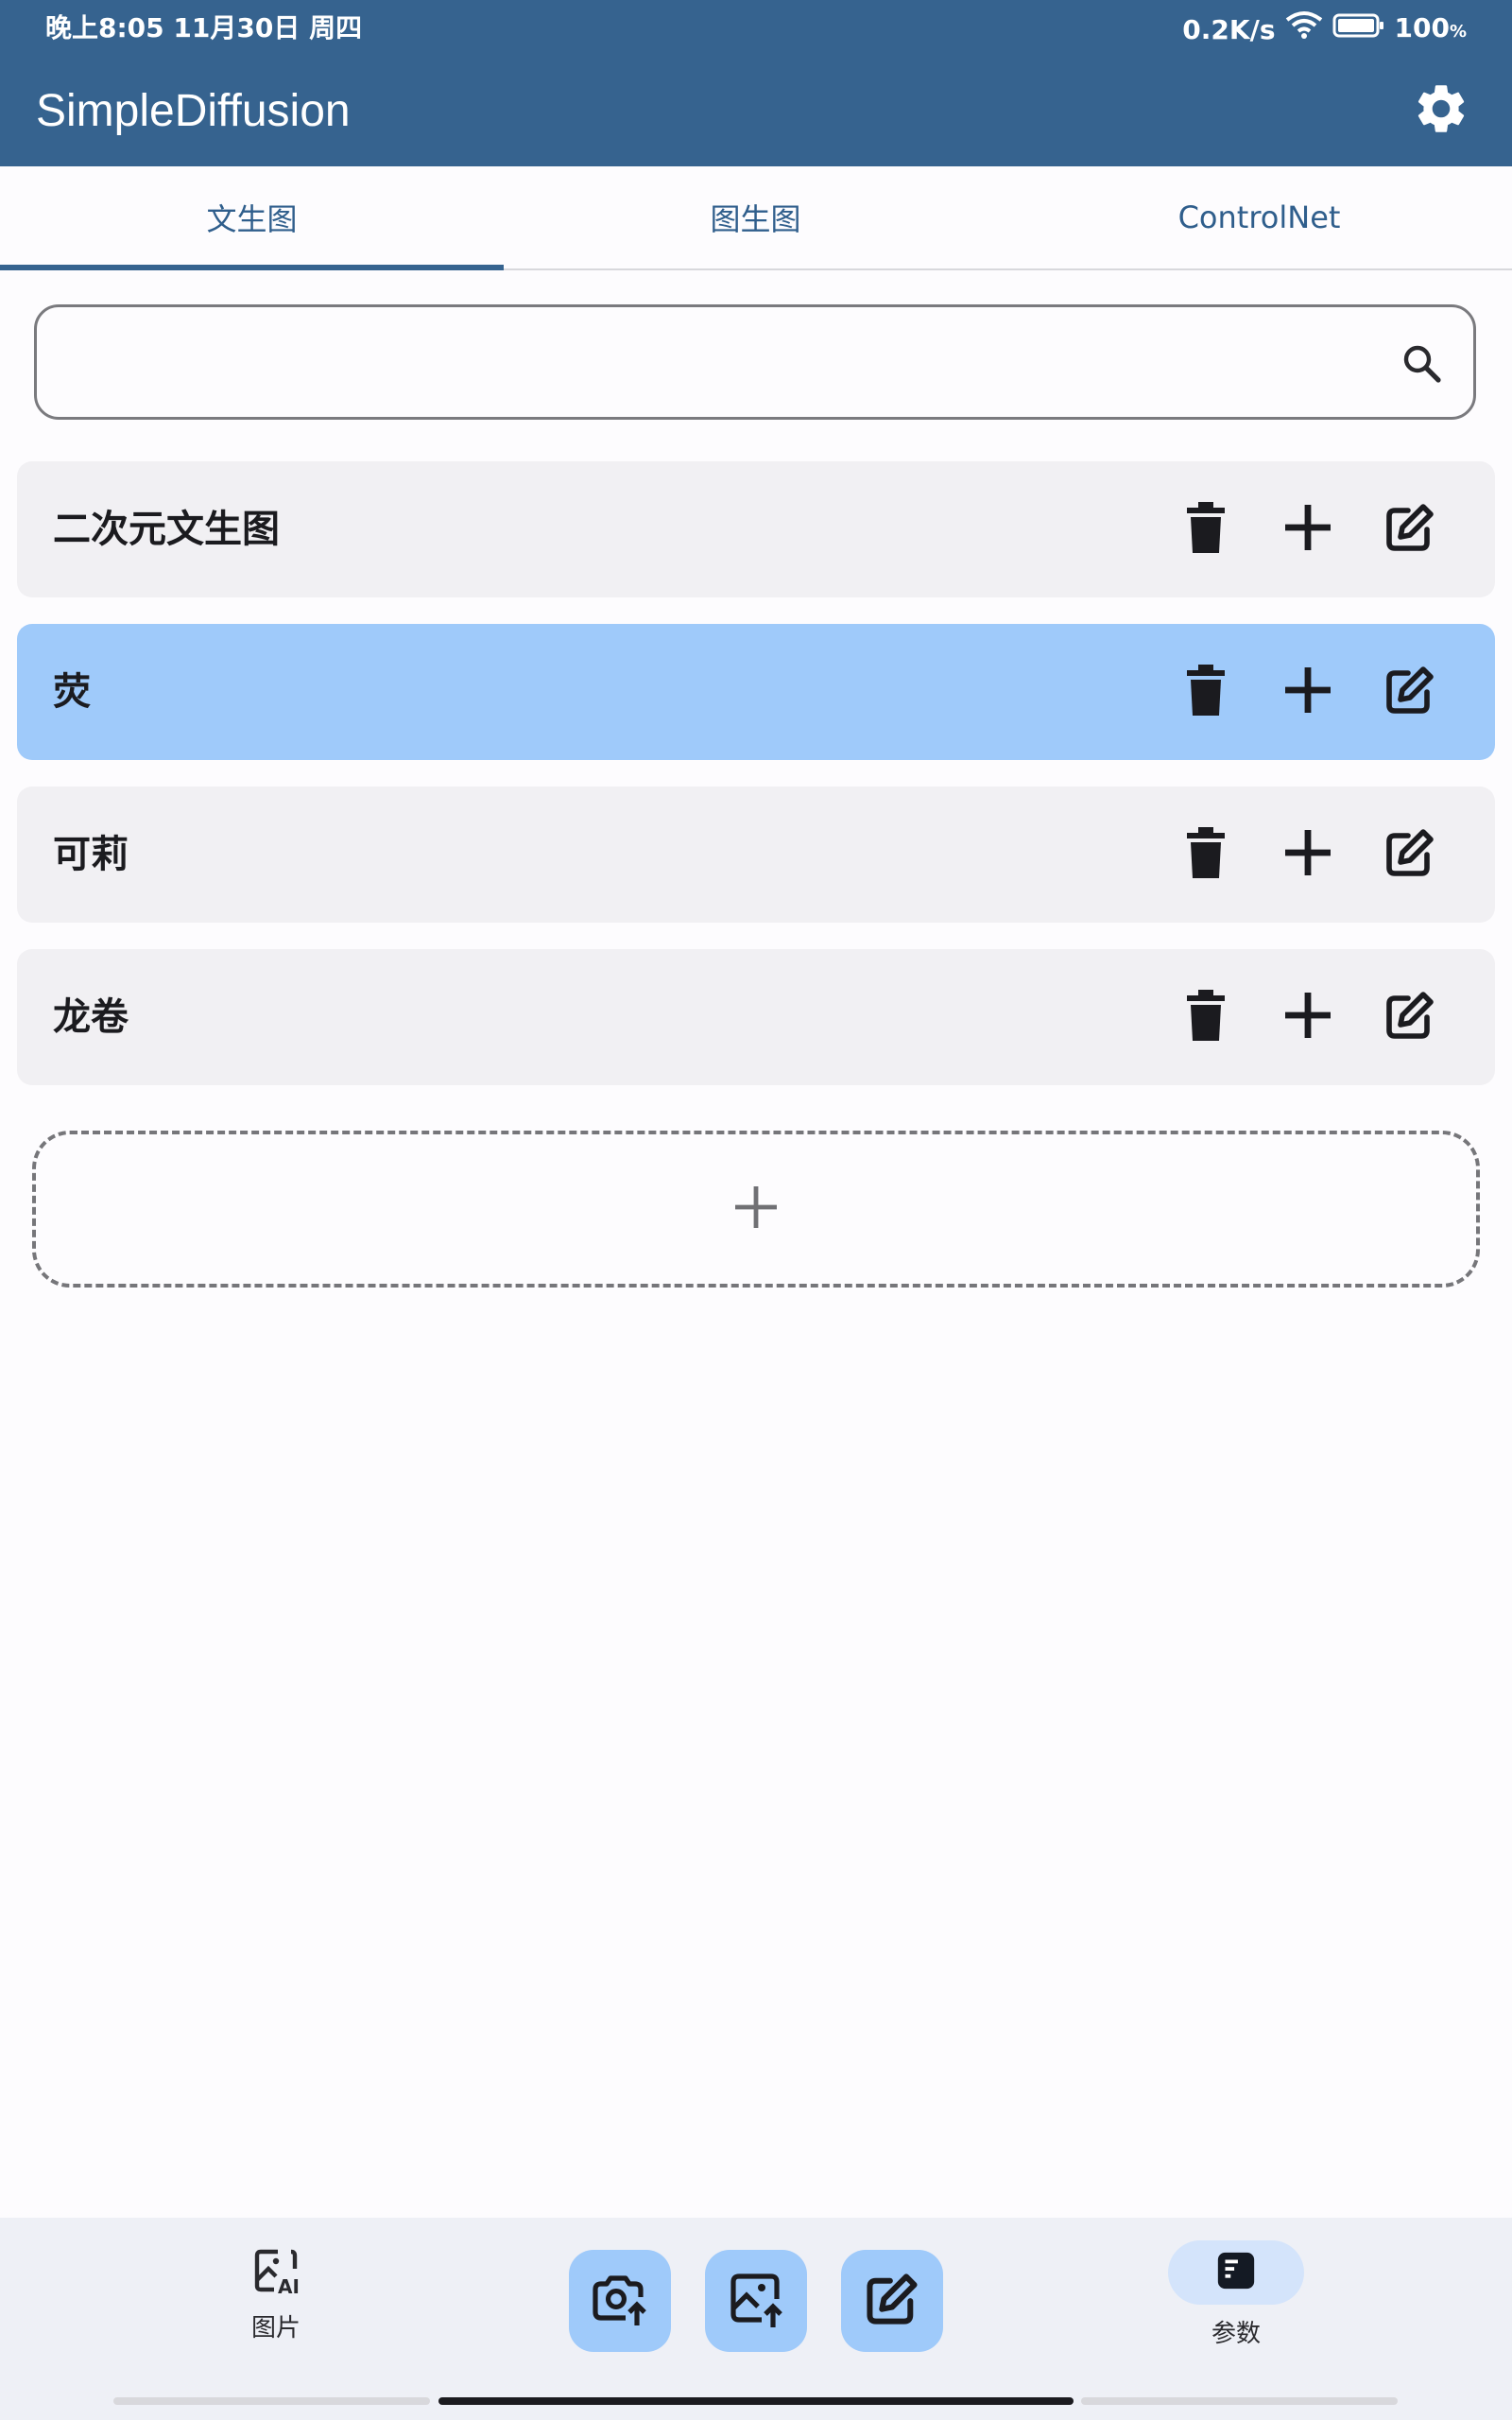  Describe the element at coordinates (1239, 2401) in the screenshot. I see `gesture-bar-right` at that location.